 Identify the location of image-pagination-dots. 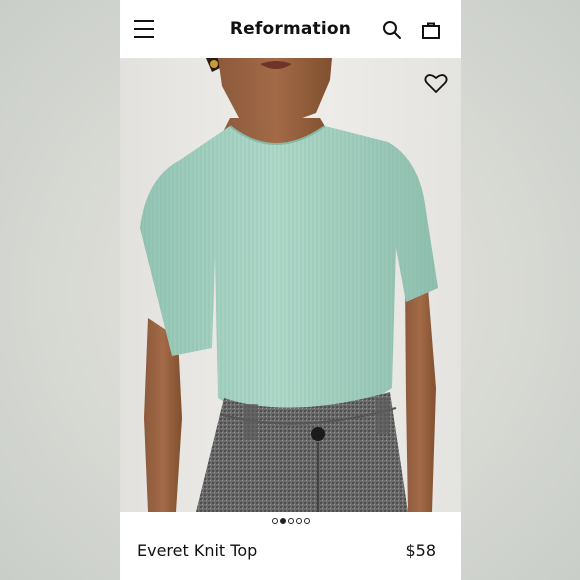
(290, 521).